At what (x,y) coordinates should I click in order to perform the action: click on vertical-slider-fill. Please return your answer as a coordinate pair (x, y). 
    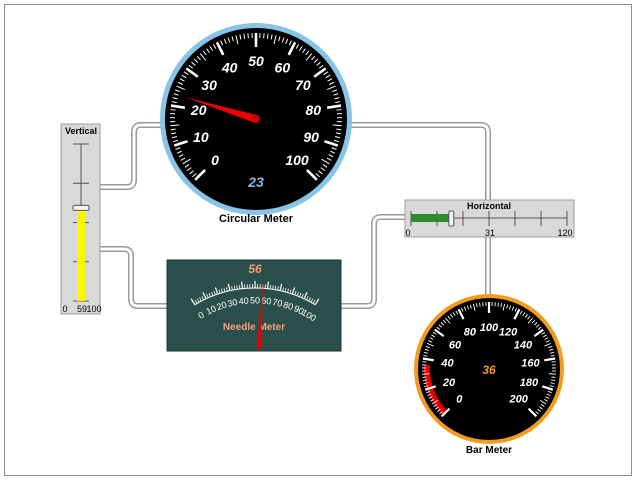
    Looking at the image, I should click on (81, 254).